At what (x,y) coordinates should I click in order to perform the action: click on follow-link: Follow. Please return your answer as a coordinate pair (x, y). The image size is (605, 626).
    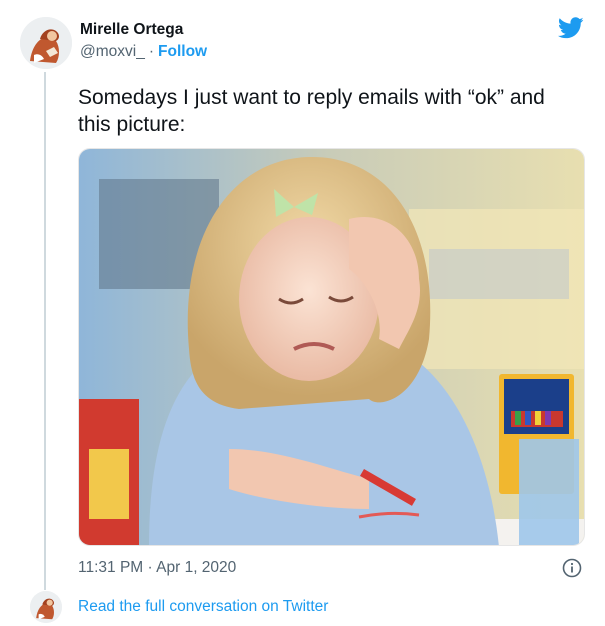
    Looking at the image, I should click on (182, 51).